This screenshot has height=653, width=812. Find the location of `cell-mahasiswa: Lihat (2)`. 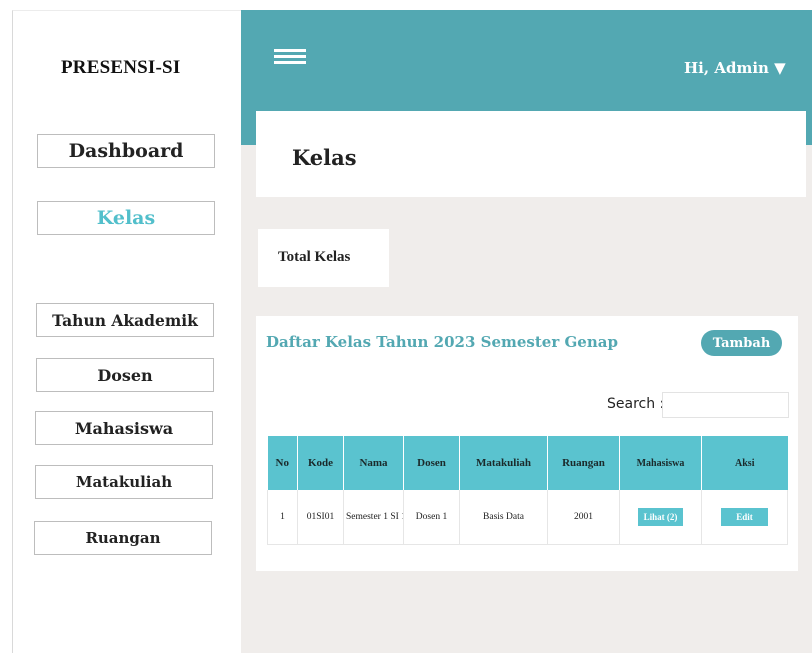

cell-mahasiswa: Lihat (2) is located at coordinates (660, 517).